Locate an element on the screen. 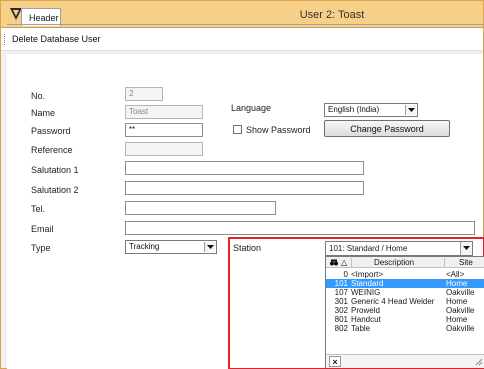 The width and height of the screenshot is (484, 369). salutation-2-label: Salutation 2 is located at coordinates (55, 190).